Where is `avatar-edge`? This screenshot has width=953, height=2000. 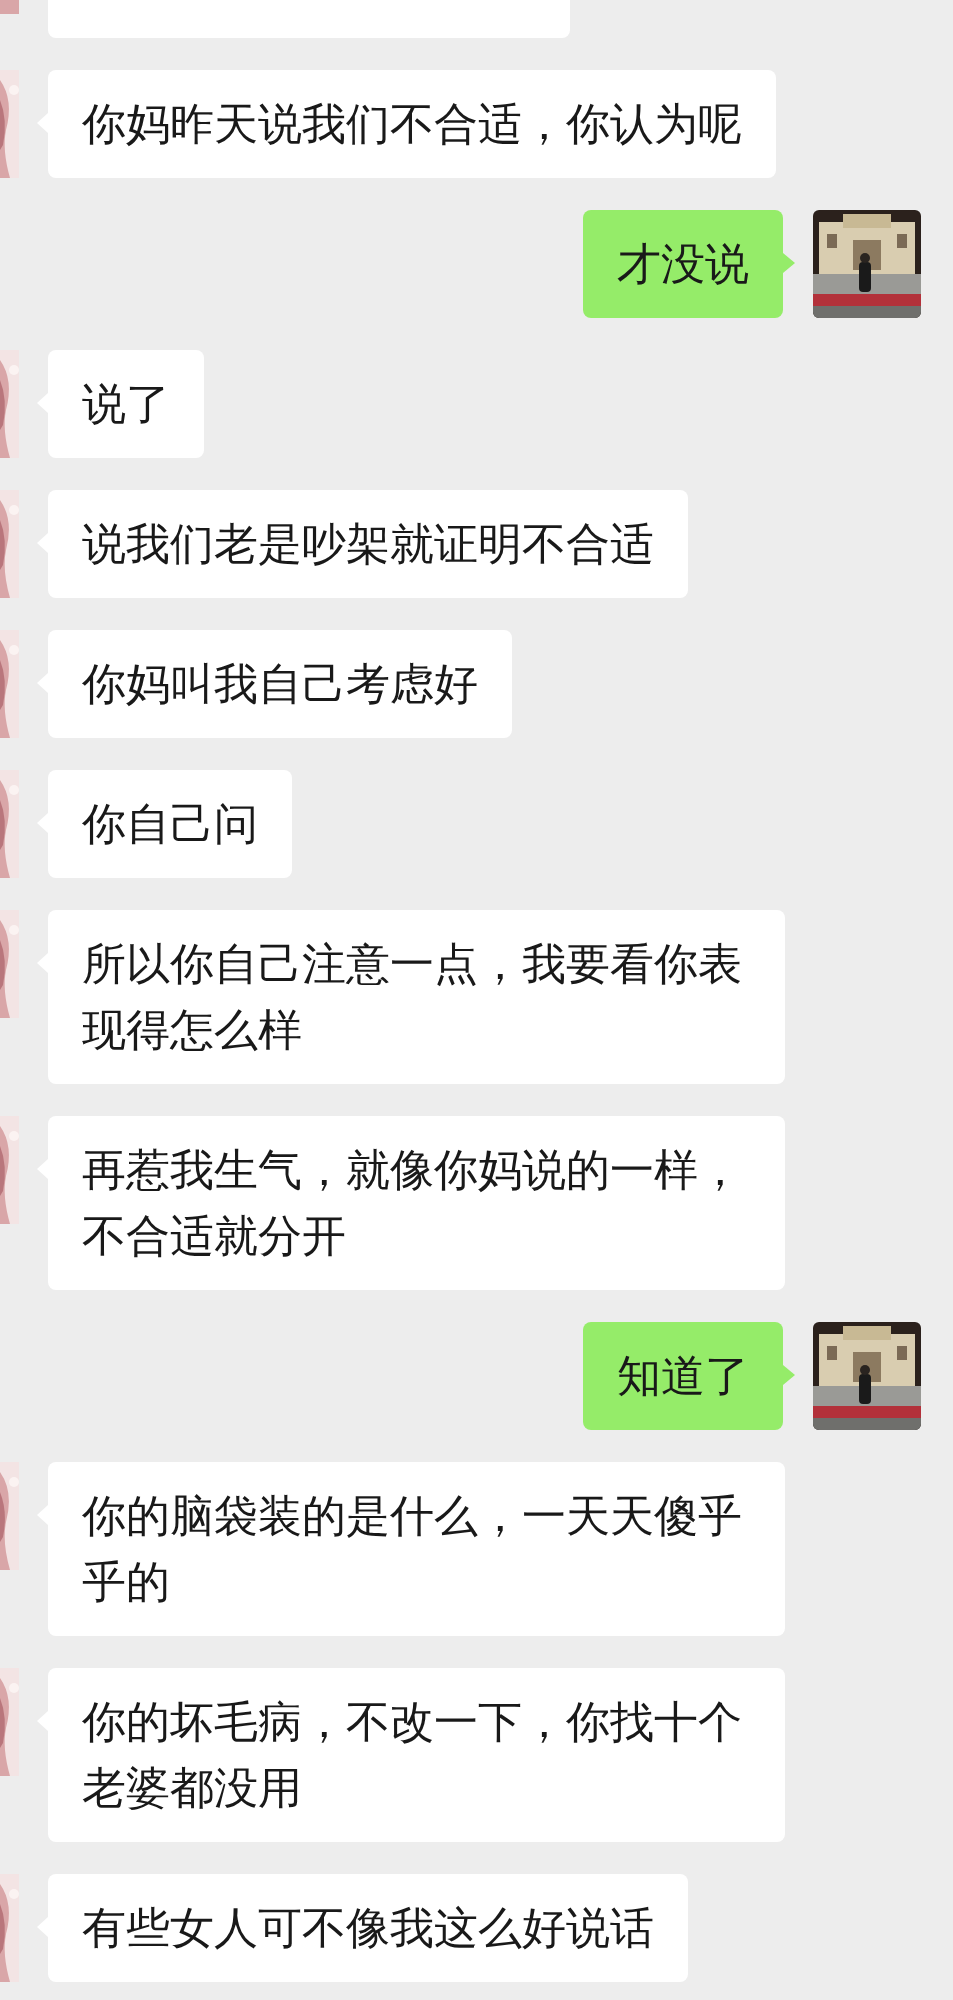
avatar-edge is located at coordinates (9, 7).